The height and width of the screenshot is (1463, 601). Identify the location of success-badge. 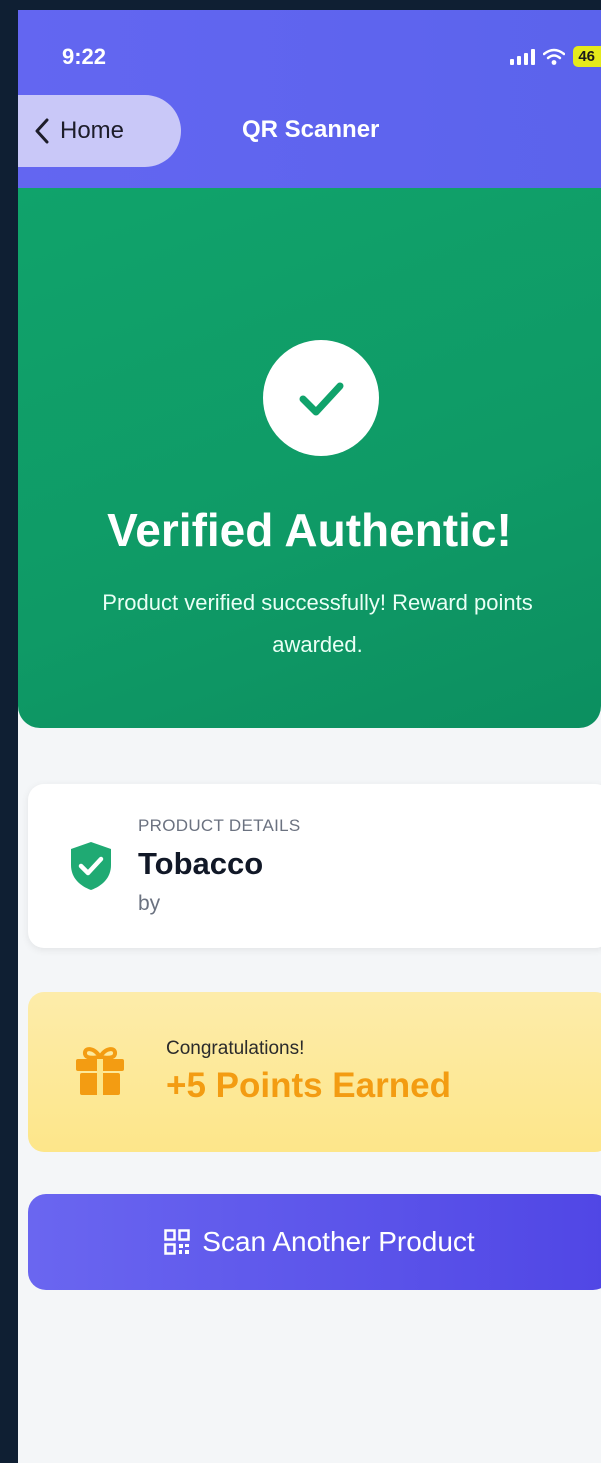
(321, 398).